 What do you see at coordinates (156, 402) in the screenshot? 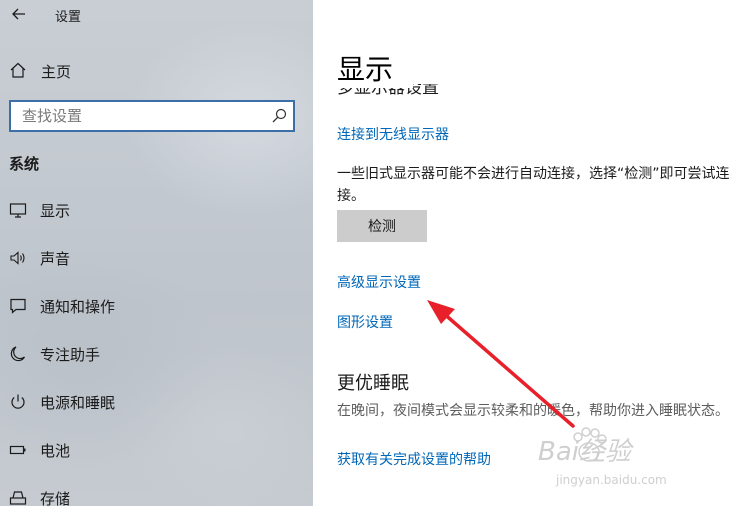
I see `sidebar-item-power-sleep: 电源和睡眠` at bounding box center [156, 402].